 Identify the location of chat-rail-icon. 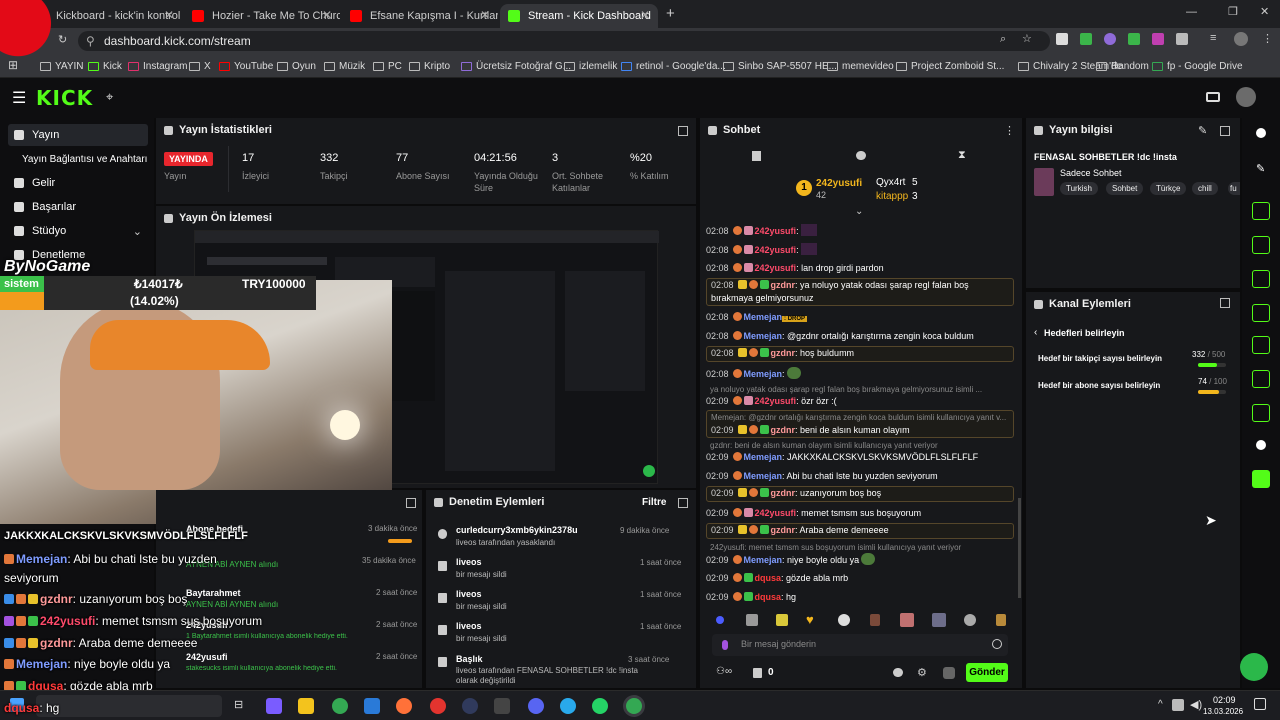
(1261, 313).